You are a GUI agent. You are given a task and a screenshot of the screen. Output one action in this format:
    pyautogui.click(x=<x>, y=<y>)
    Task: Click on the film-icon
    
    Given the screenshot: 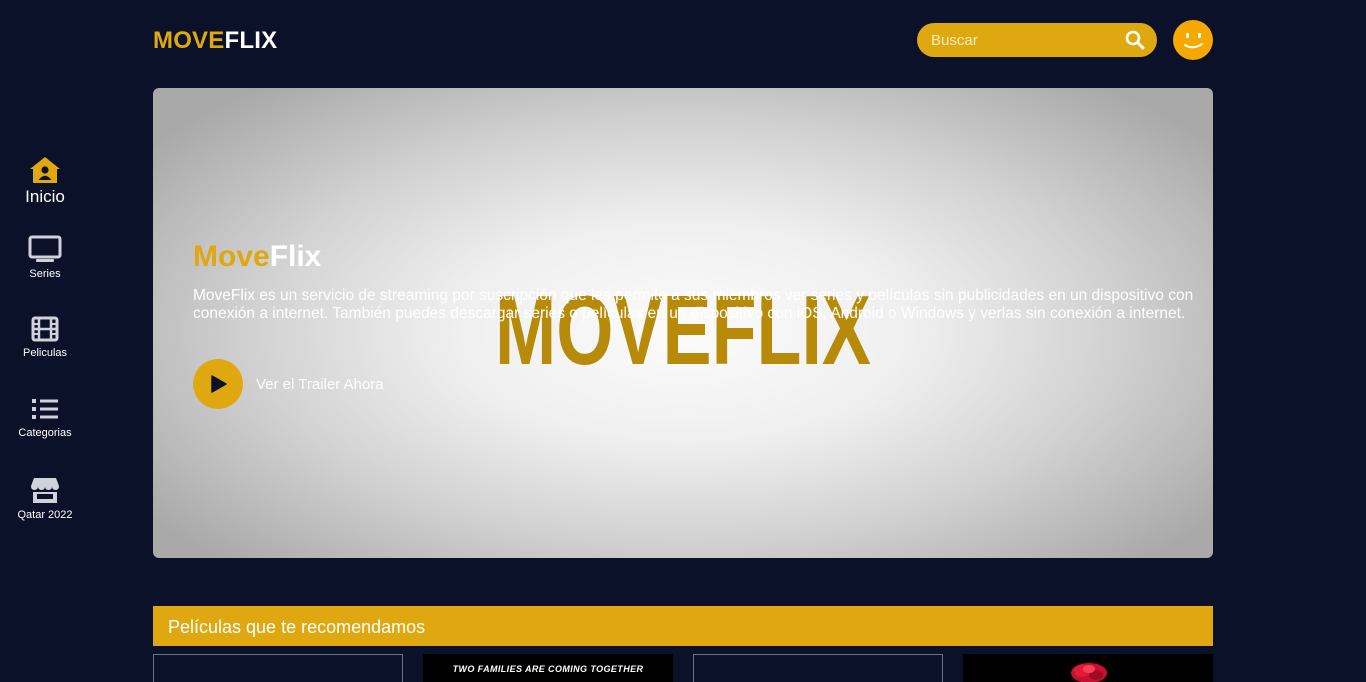 What is the action you would take?
    pyautogui.click(x=45, y=329)
    